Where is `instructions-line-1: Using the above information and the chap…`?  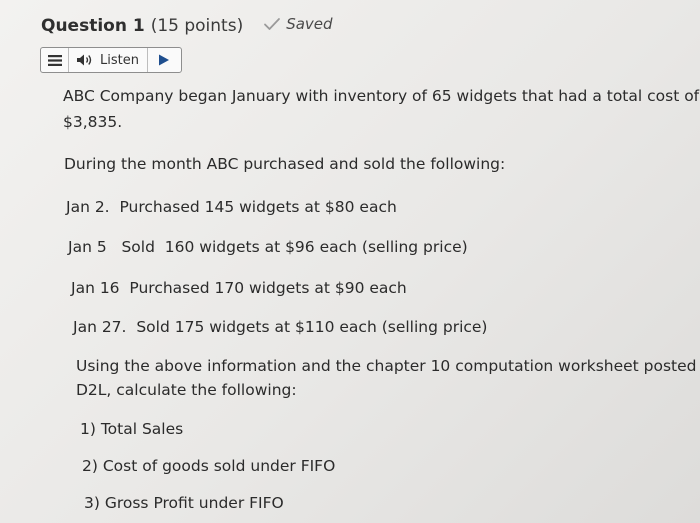
instructions-line-1: Using the above information and the chap… is located at coordinates (388, 366).